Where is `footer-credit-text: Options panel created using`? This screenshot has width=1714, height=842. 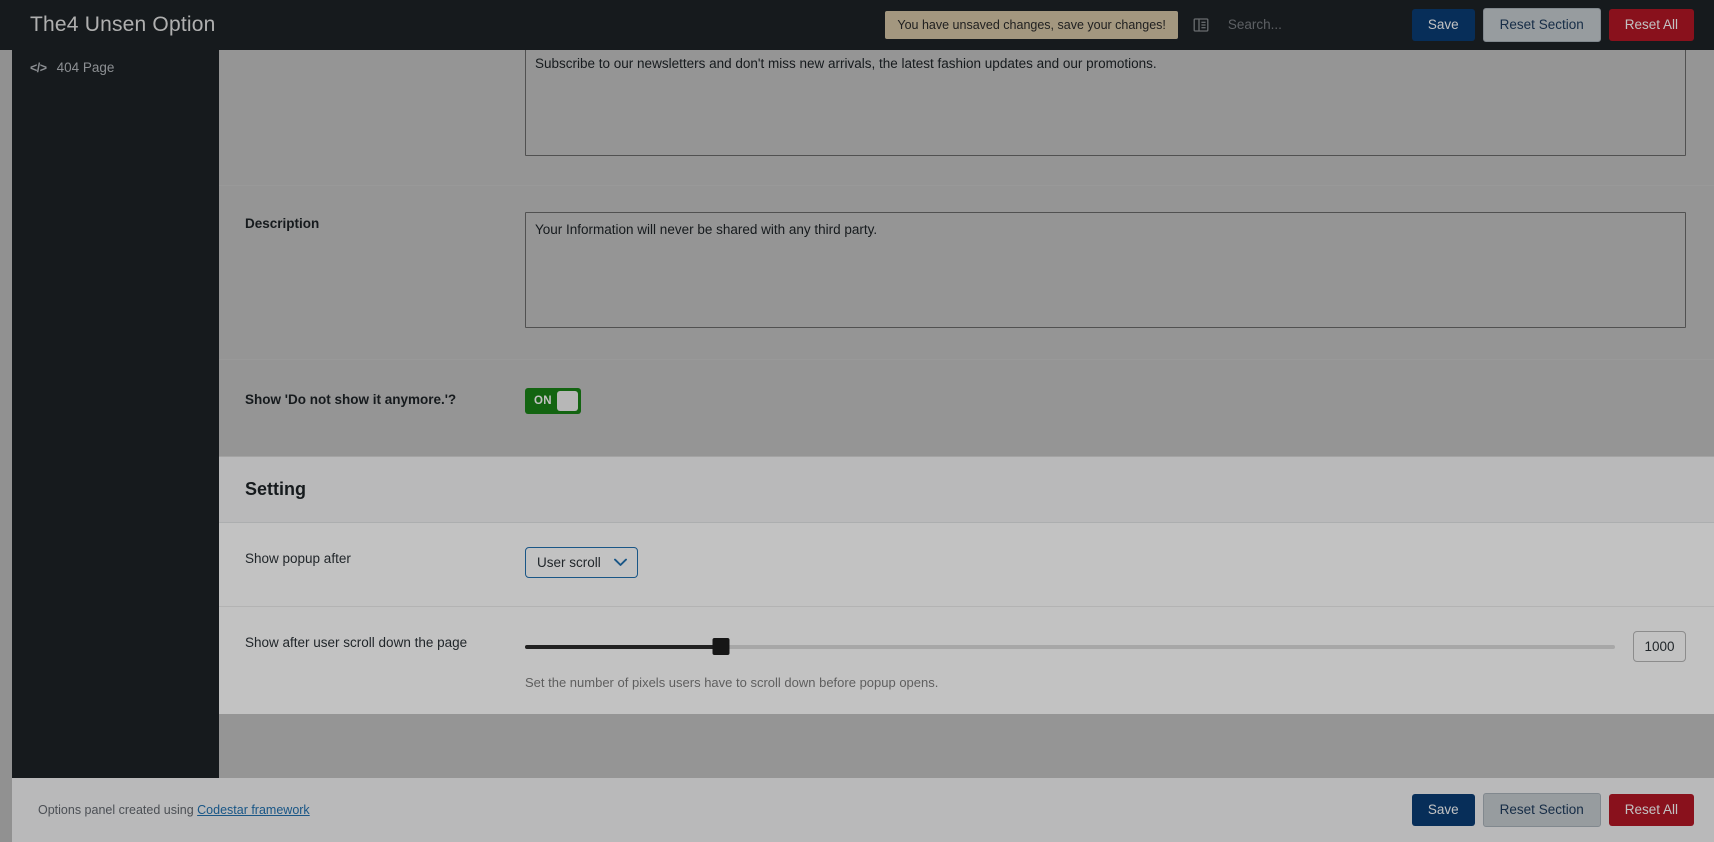 footer-credit-text: Options panel created using is located at coordinates (118, 810).